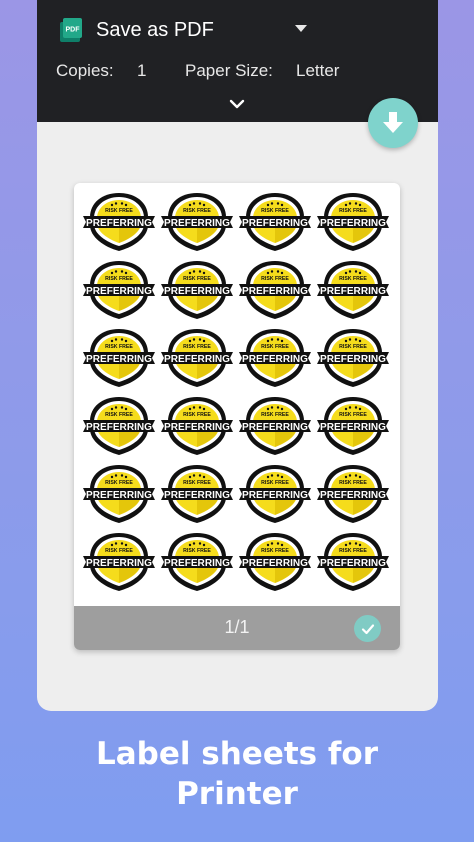  I want to click on download-pdf-button, so click(393, 123).